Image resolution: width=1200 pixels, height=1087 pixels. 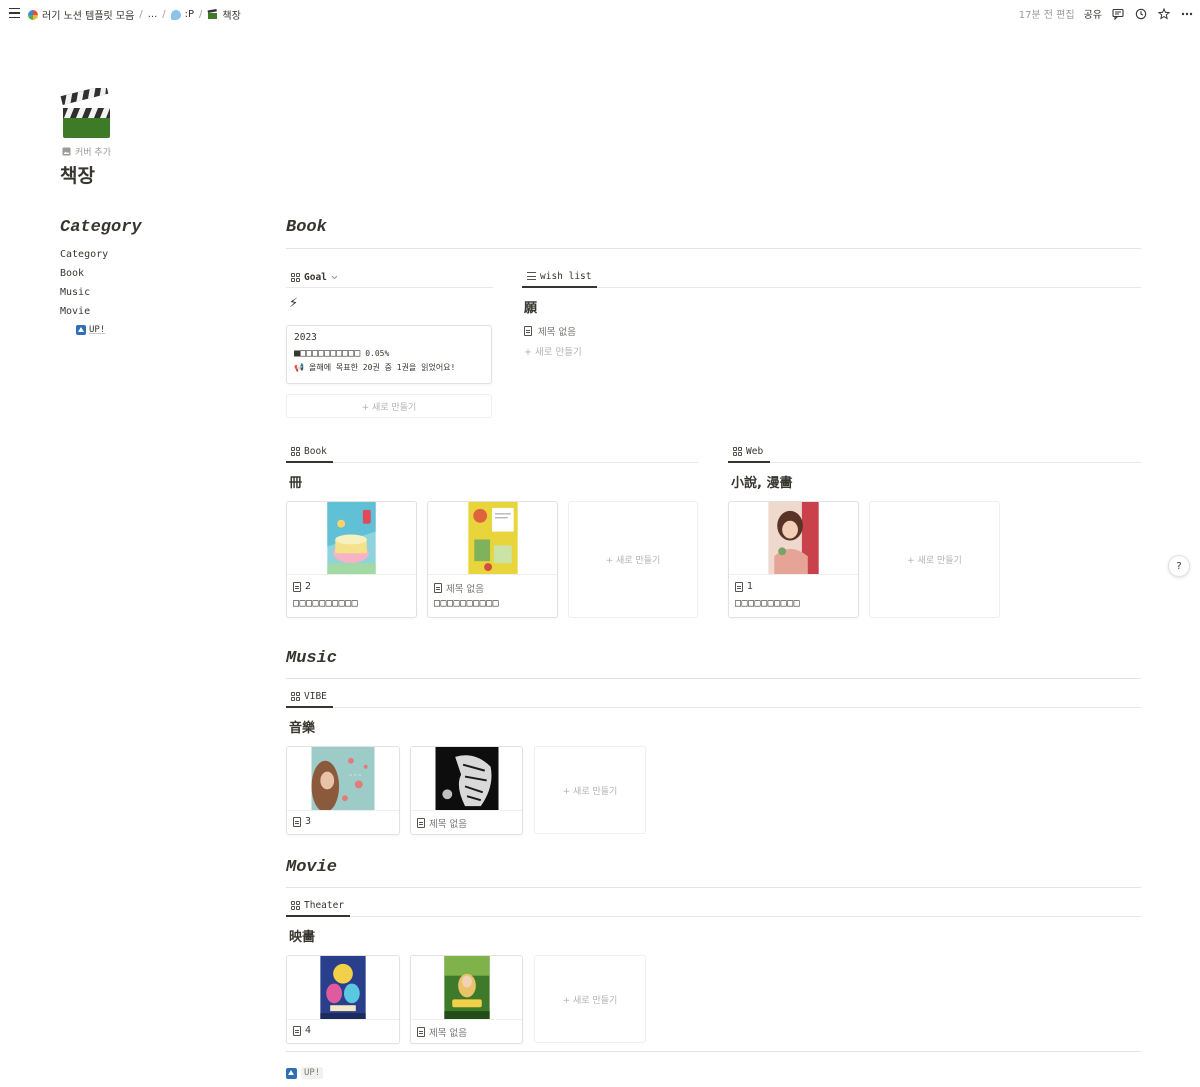 What do you see at coordinates (84, 258) in the screenshot?
I see `category-link-category: Category` at bounding box center [84, 258].